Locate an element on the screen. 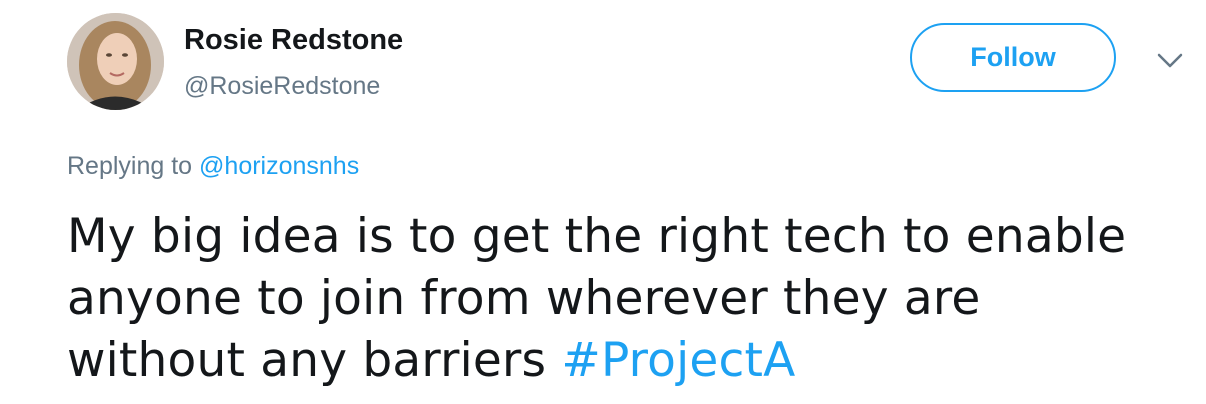 This screenshot has width=1206, height=404. author-display-name: Rosie Redstone is located at coordinates (293, 40).